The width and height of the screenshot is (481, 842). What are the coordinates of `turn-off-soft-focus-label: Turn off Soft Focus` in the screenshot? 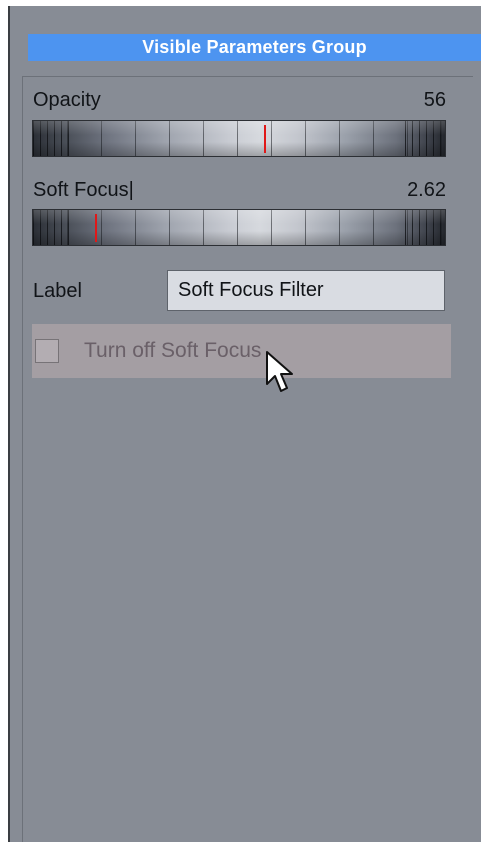 It's located at (172, 351).